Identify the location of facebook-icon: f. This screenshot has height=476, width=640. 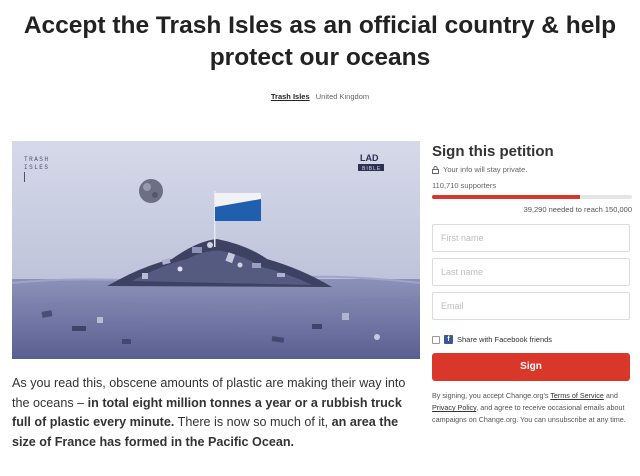
(448, 339).